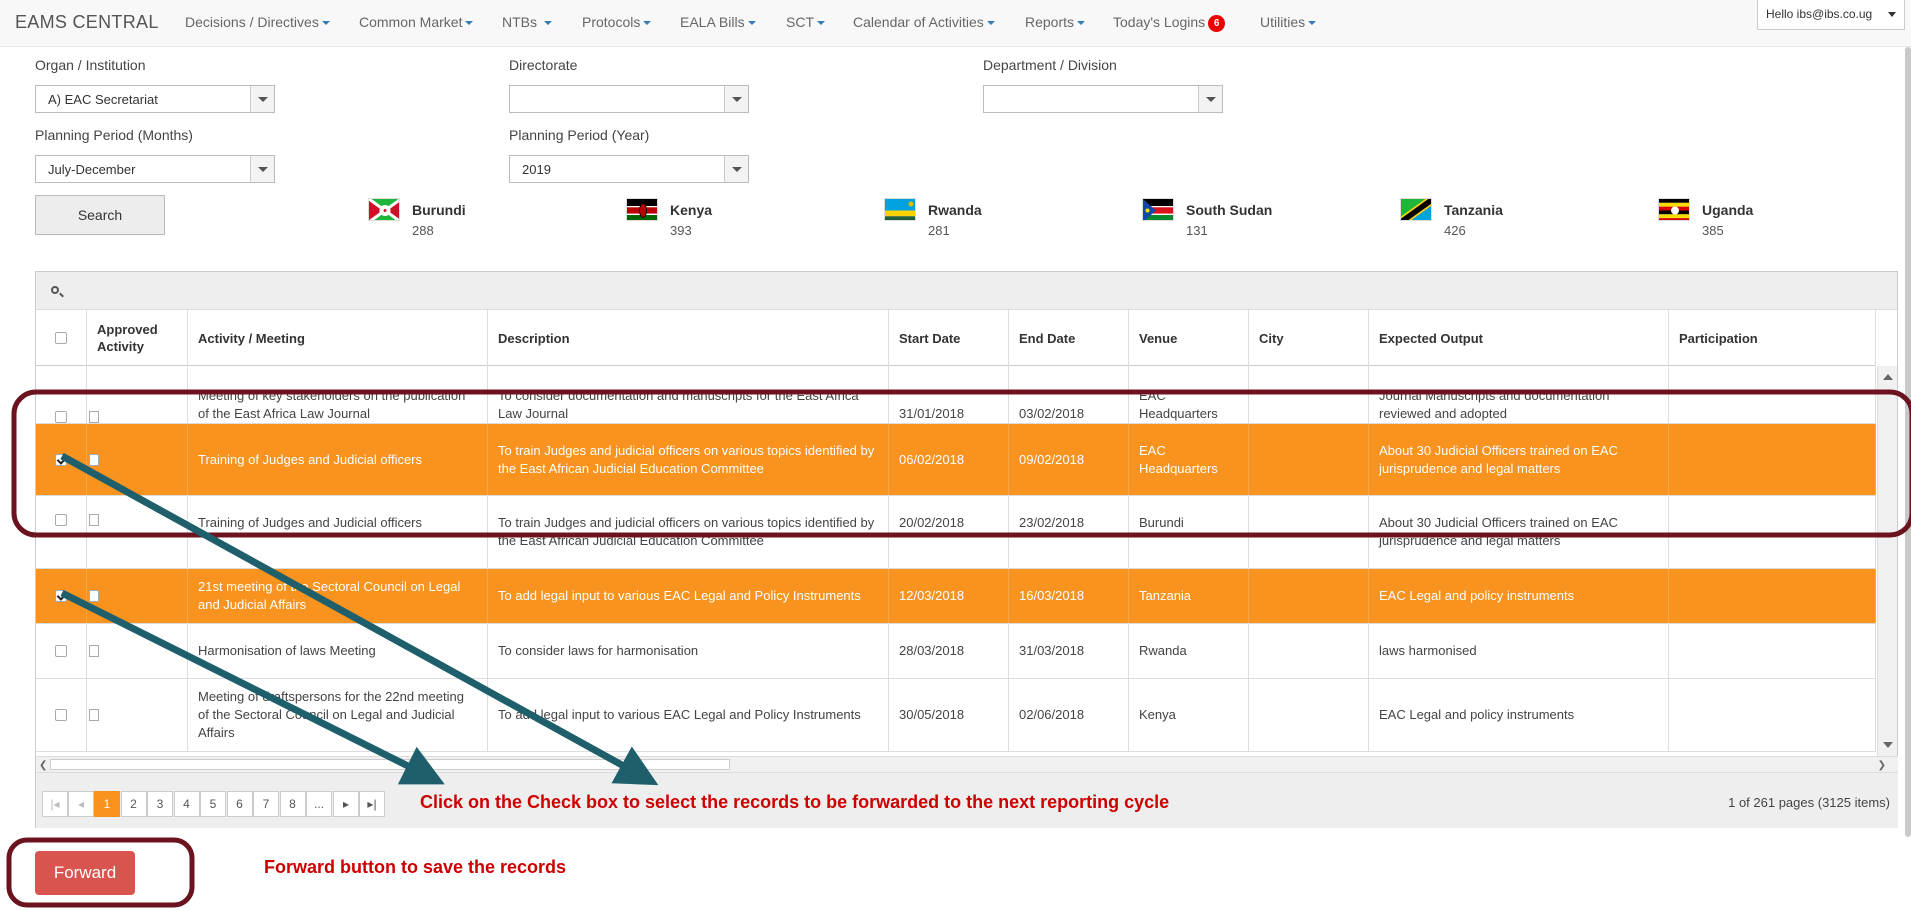  Describe the element at coordinates (87, 22) in the screenshot. I see `brand-title: EAMS CENTRAL` at that location.